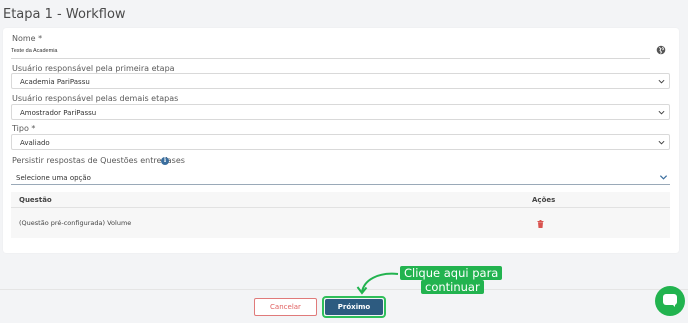  I want to click on cancel-button: Cancelar, so click(285, 307).